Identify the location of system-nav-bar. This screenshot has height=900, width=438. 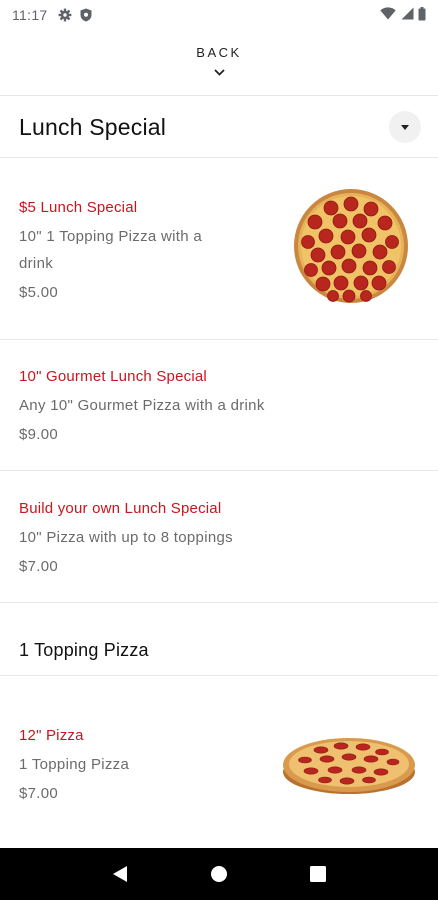
(219, 874).